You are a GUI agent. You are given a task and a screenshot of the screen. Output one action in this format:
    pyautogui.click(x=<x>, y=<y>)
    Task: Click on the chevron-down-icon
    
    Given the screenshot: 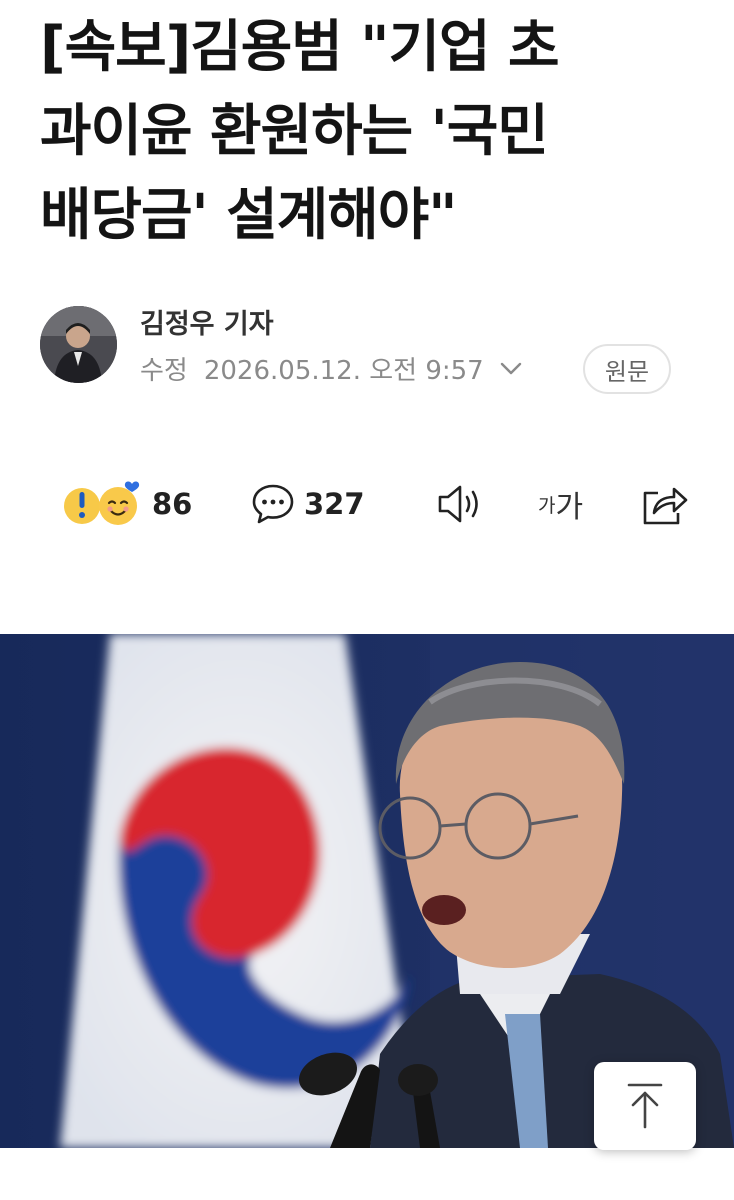 What is the action you would take?
    pyautogui.click(x=511, y=369)
    